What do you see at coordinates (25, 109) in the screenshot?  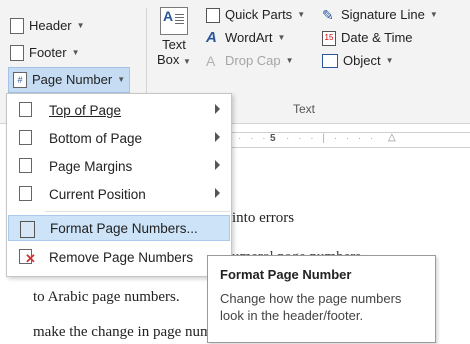 I see `page-top-icon` at bounding box center [25, 109].